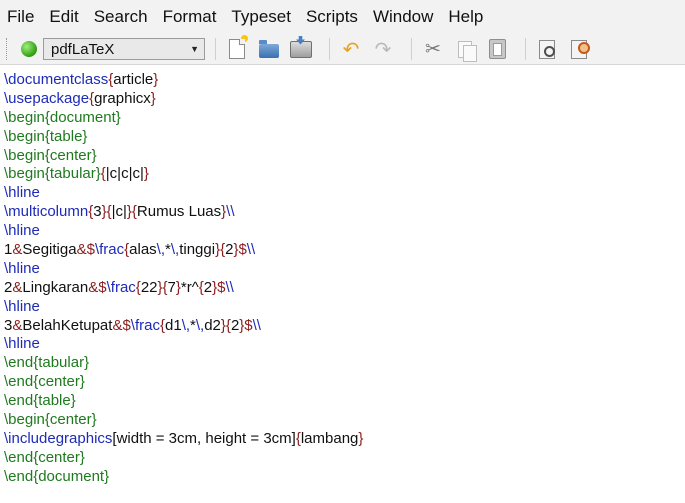 The height and width of the screenshot is (503, 685). I want to click on code-token: \begin{table}, so click(46, 136).